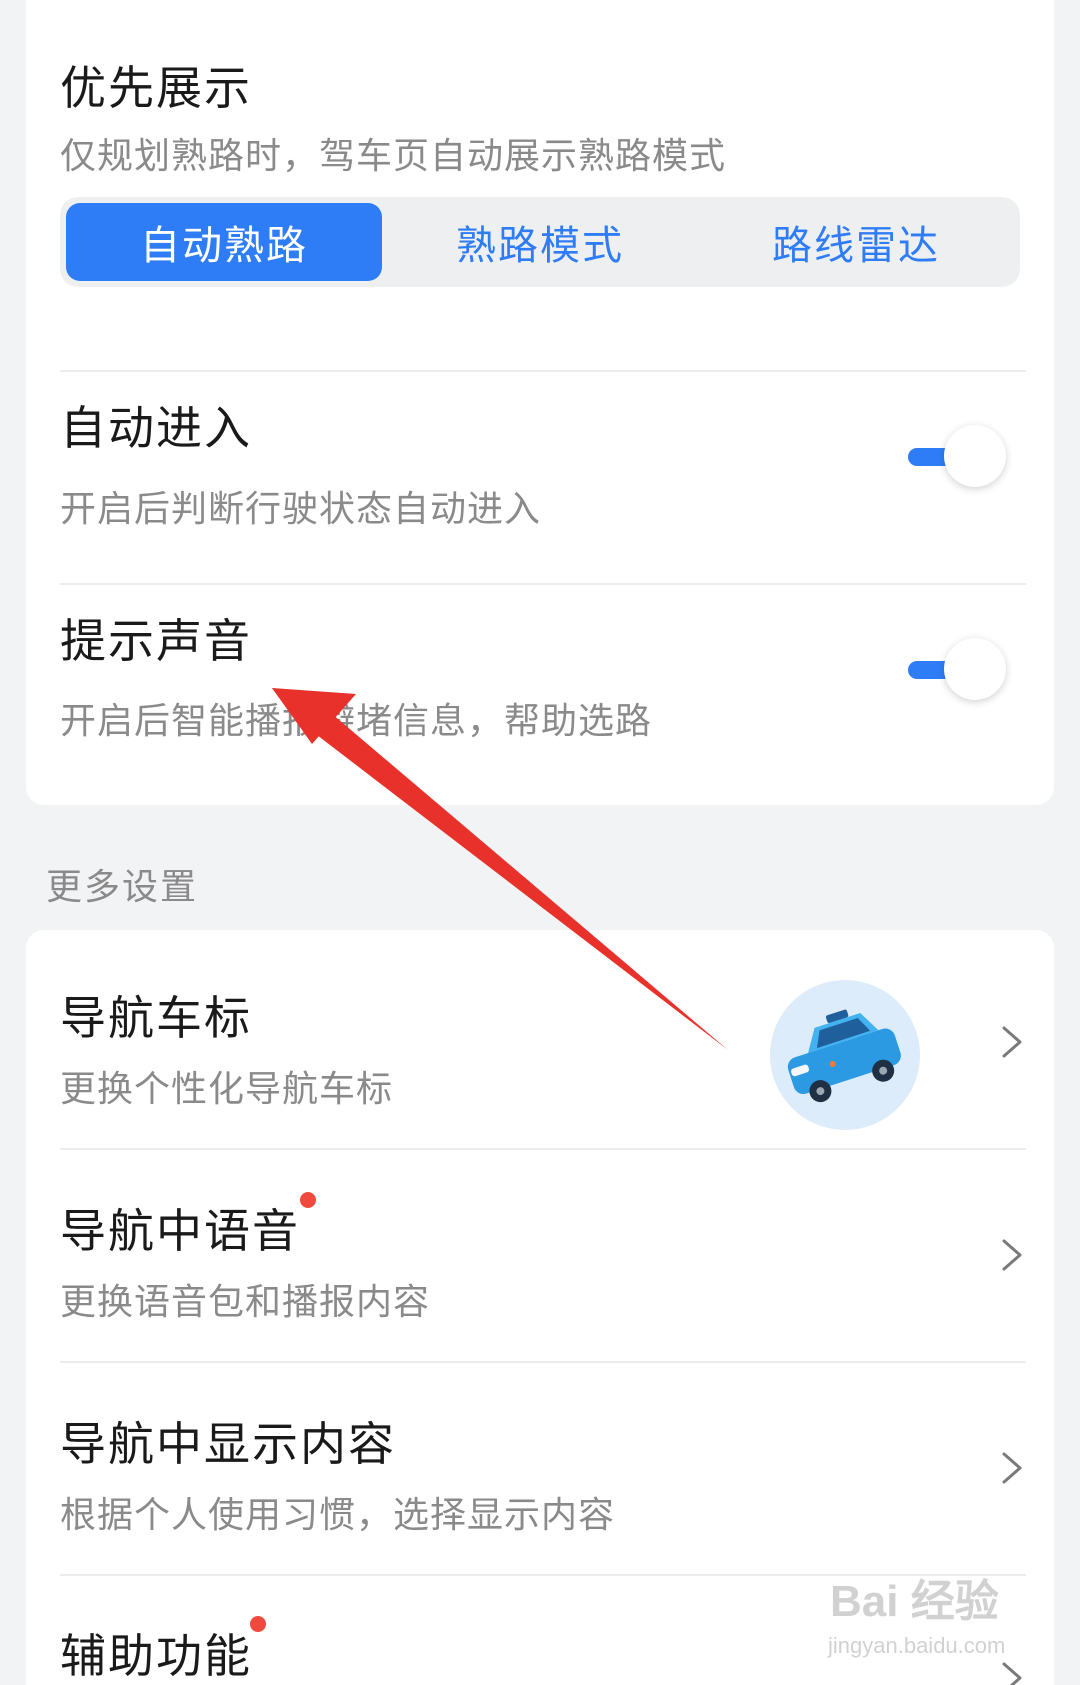 The width and height of the screenshot is (1080, 1685). Describe the element at coordinates (228, 1444) in the screenshot. I see `nav-display-content-title: 导航中显示内容` at that location.